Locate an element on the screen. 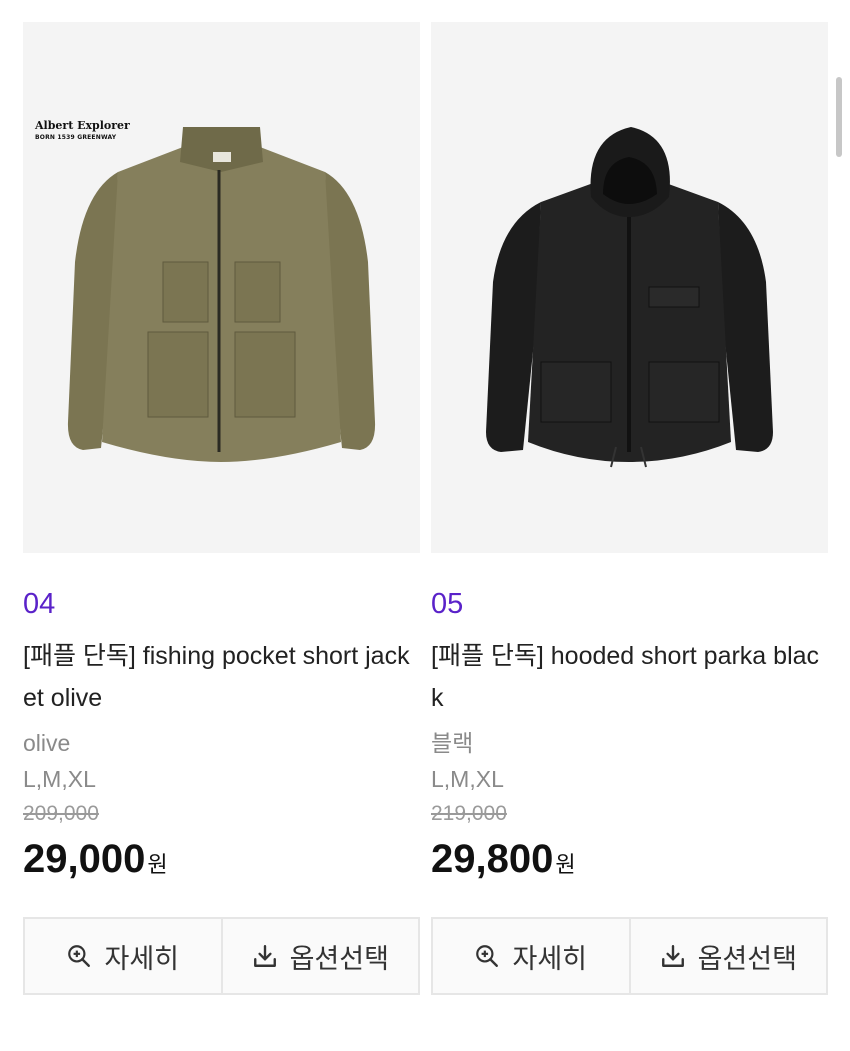 The height and width of the screenshot is (1051, 850). product-rank: 04 is located at coordinates (39, 604).